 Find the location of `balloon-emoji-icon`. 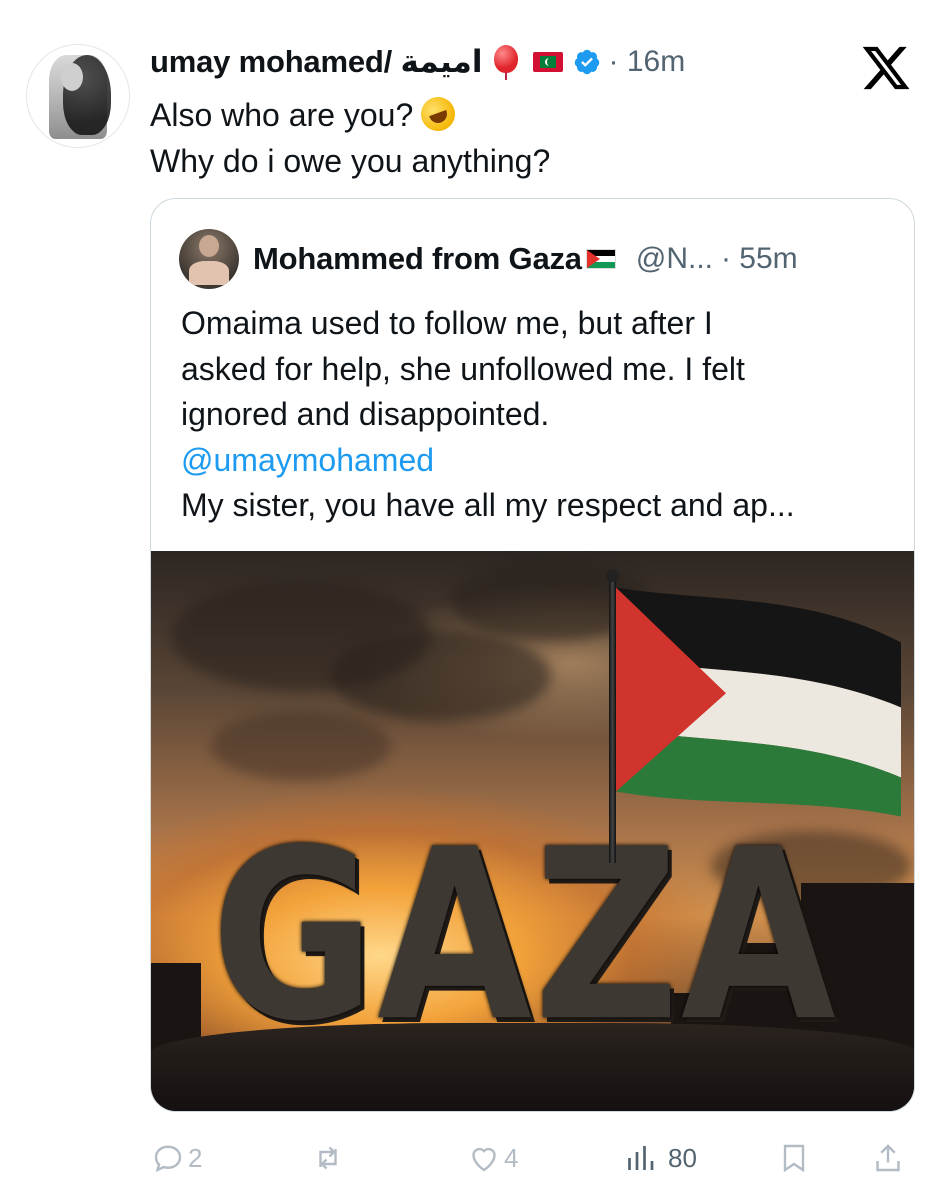

balloon-emoji-icon is located at coordinates (506, 62).